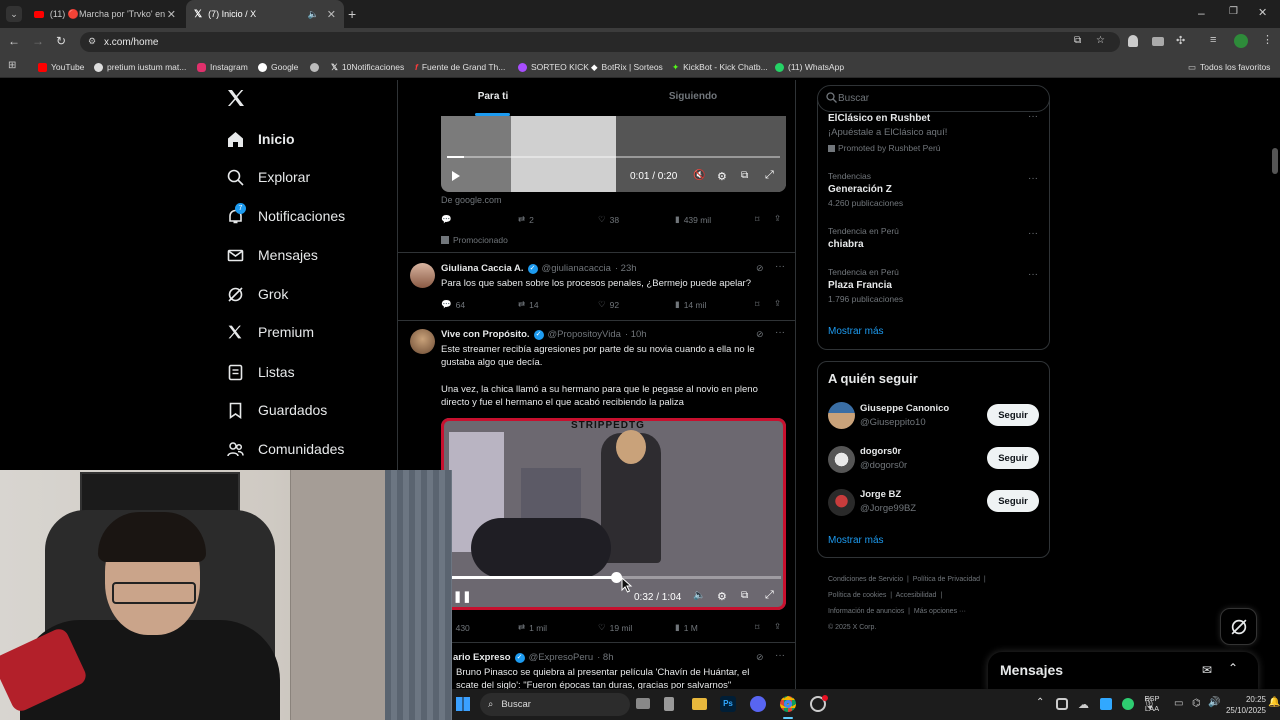  I want to click on nav-item-mensajes: Mensajes, so click(272, 255).